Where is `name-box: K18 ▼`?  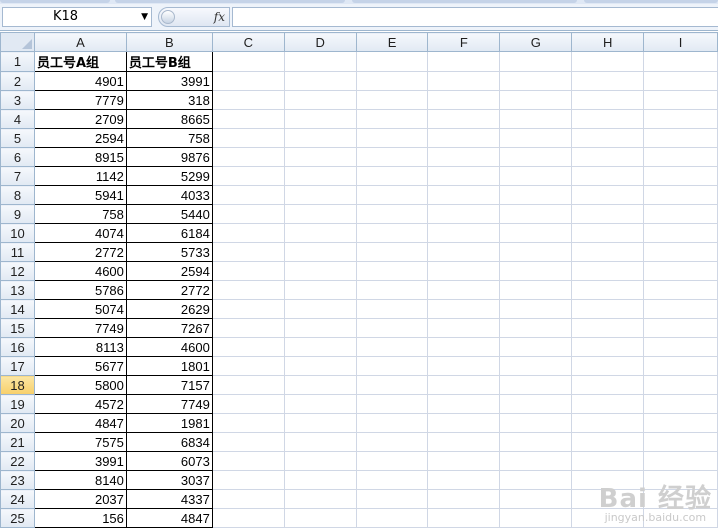
name-box: K18 ▼ is located at coordinates (77, 17).